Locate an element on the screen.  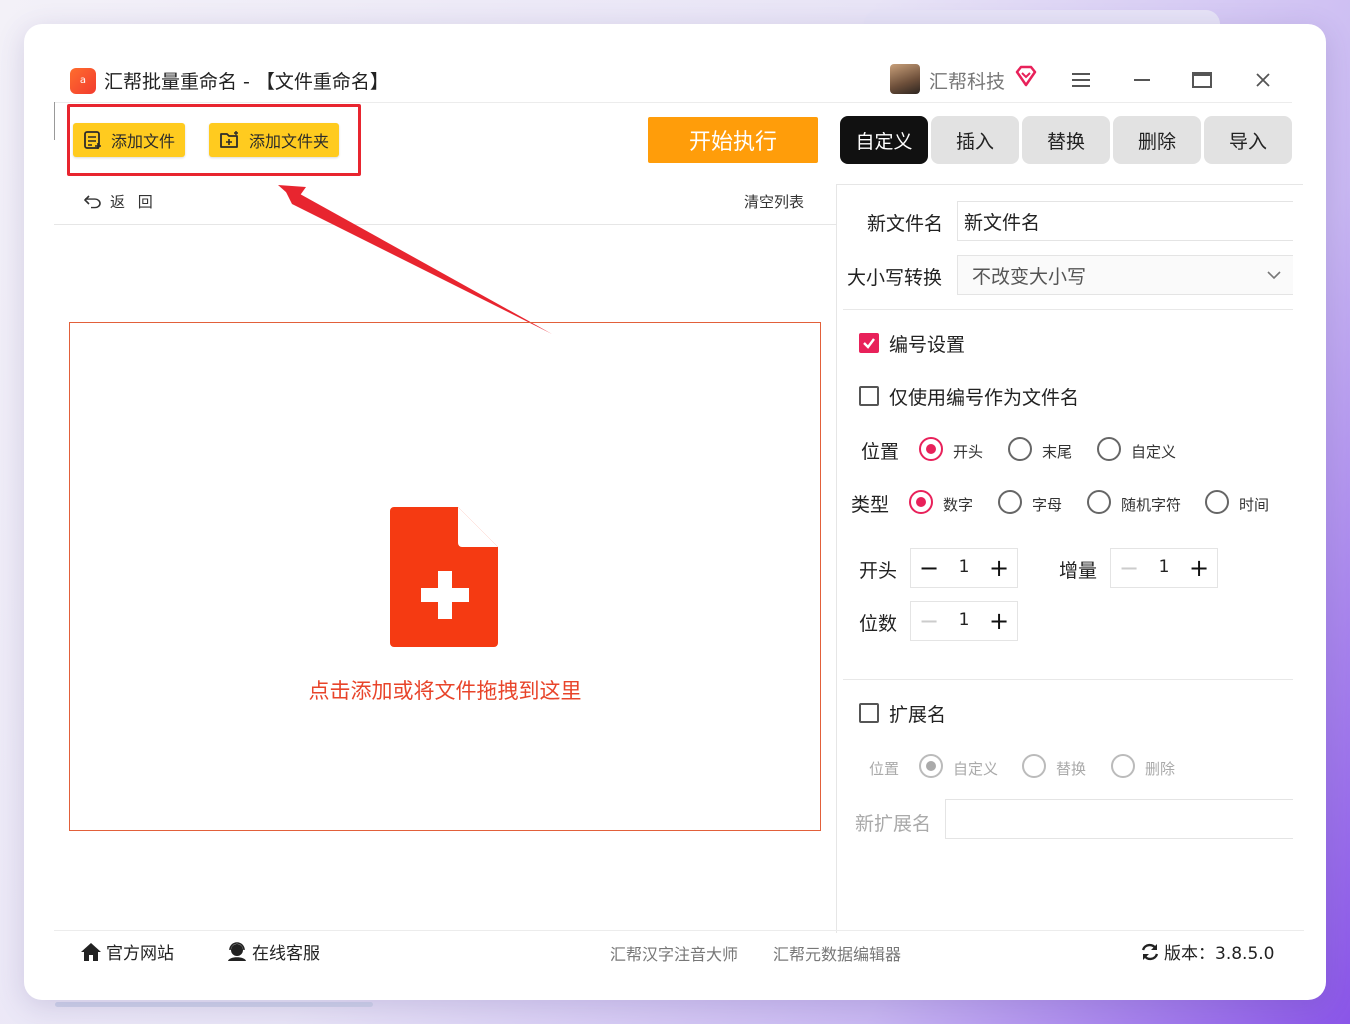
type-random-label: 随机字符 is located at coordinates (1151, 505).